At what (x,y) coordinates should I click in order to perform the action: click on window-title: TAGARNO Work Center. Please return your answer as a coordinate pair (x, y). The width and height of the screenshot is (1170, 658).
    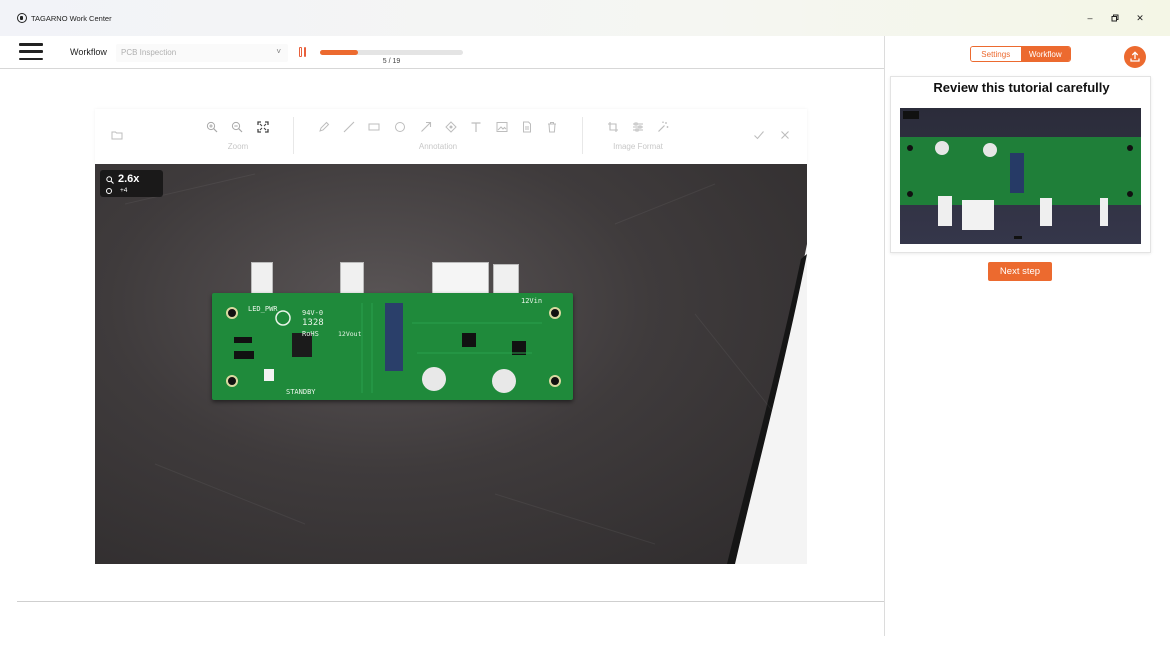
    Looking at the image, I should click on (71, 18).